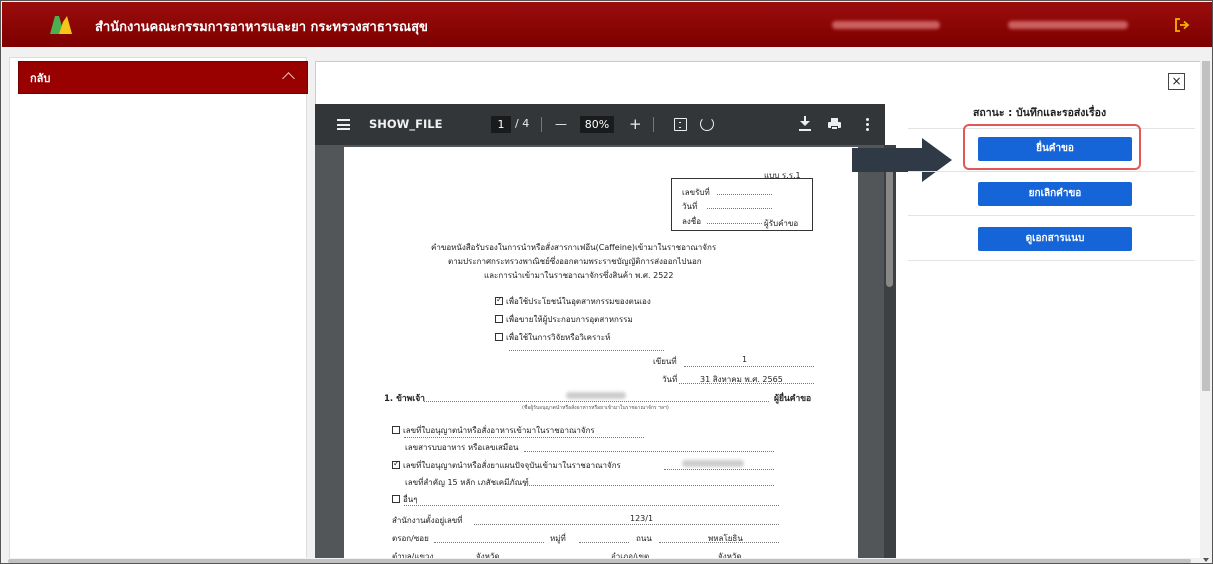 This screenshot has width=1213, height=564. What do you see at coordinates (601, 560) in the screenshot?
I see `horizontal-scrollbar` at bounding box center [601, 560].